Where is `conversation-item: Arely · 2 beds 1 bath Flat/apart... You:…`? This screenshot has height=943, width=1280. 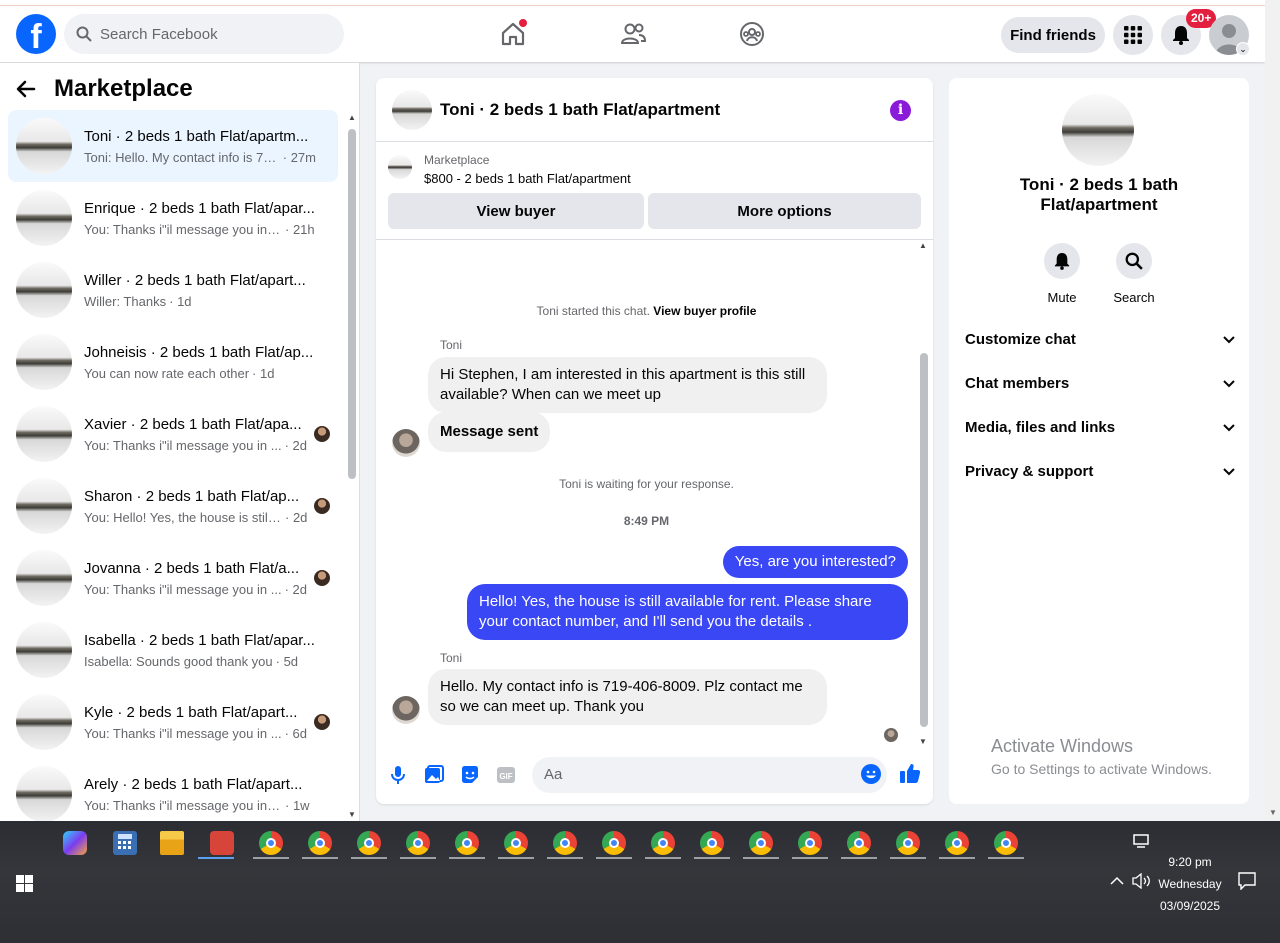
conversation-item: Arely · 2 beds 1 bath Flat/apart... You:… is located at coordinates (173, 794).